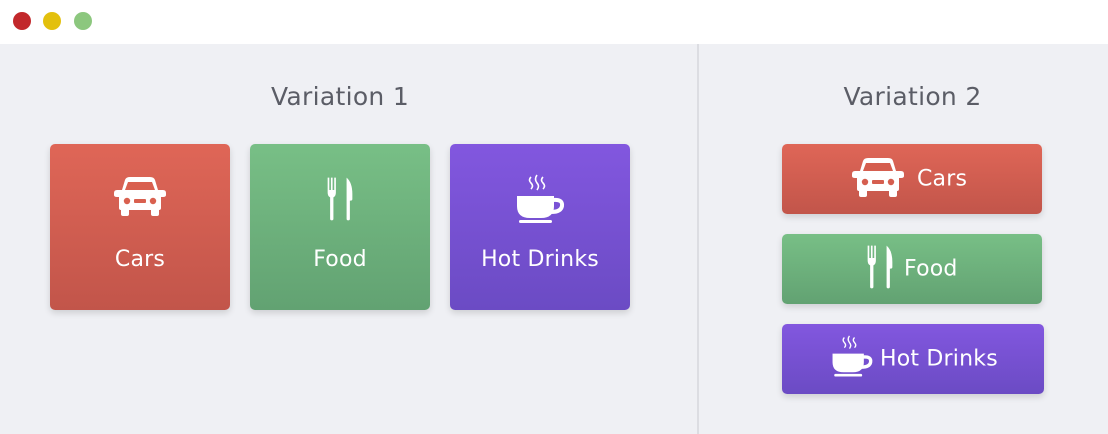 The width and height of the screenshot is (1108, 434). Describe the element at coordinates (554, 22) in the screenshot. I see `window-titlebar` at that location.